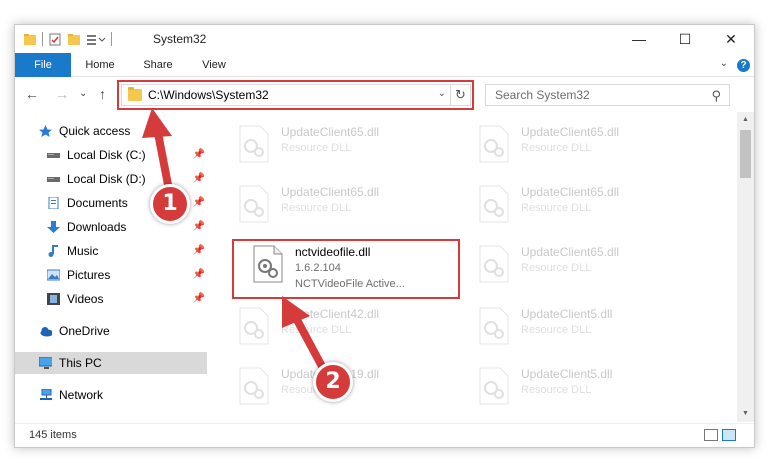 The image size is (769, 463). What do you see at coordinates (729, 435) in the screenshot?
I see `large-icons-view-icon` at bounding box center [729, 435].